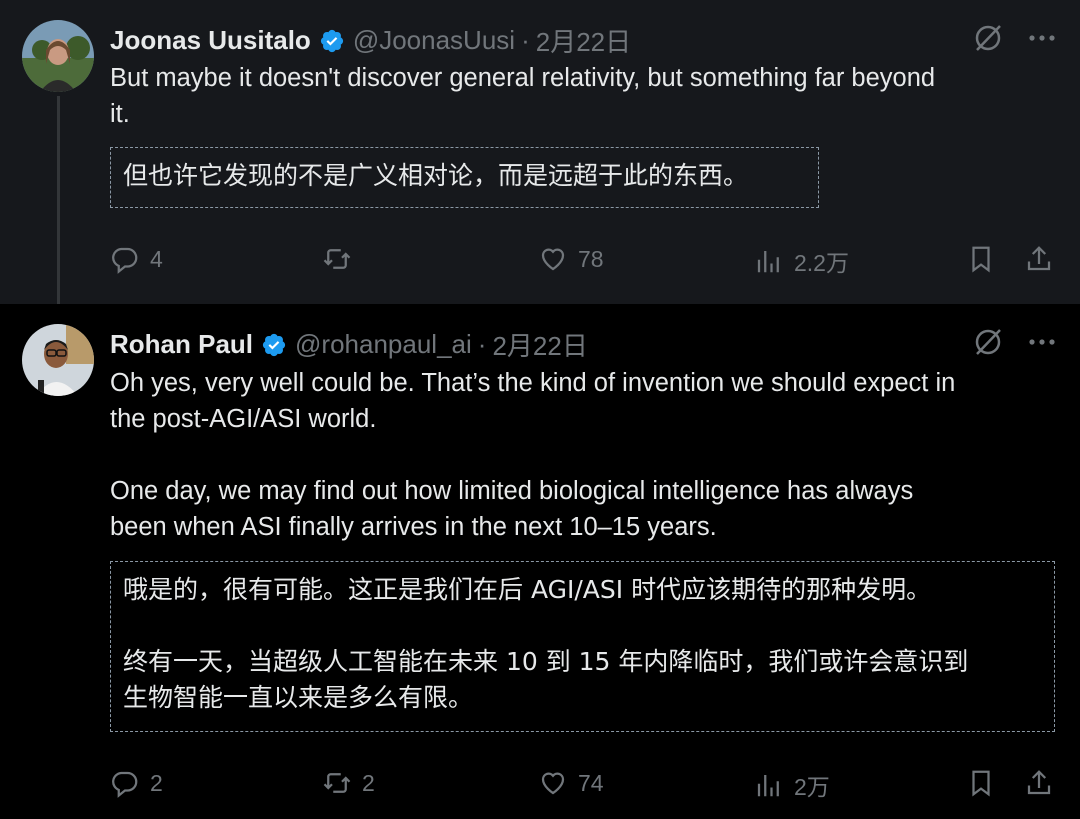 The height and width of the screenshot is (819, 1080). I want to click on views-count: 2.2万, so click(821, 263).